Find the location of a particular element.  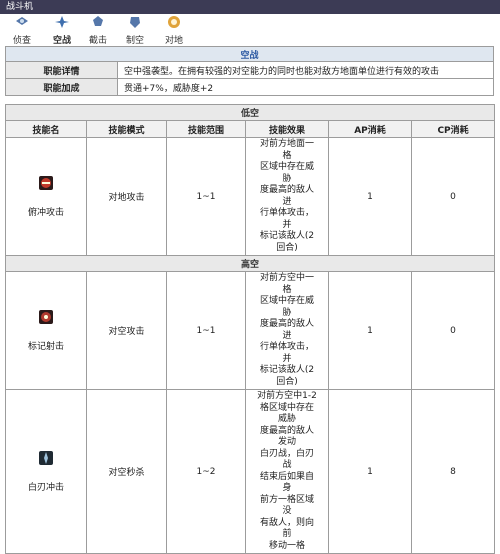

skill-name-cell: 标记射击 is located at coordinates (46, 330).